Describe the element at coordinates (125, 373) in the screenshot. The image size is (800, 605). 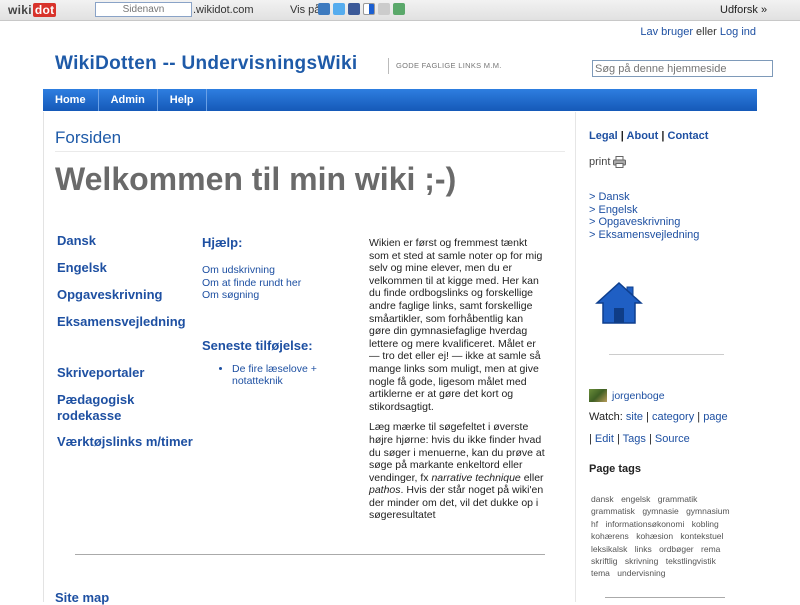
I see `link-skriveportaler: Skriveportaler` at that location.